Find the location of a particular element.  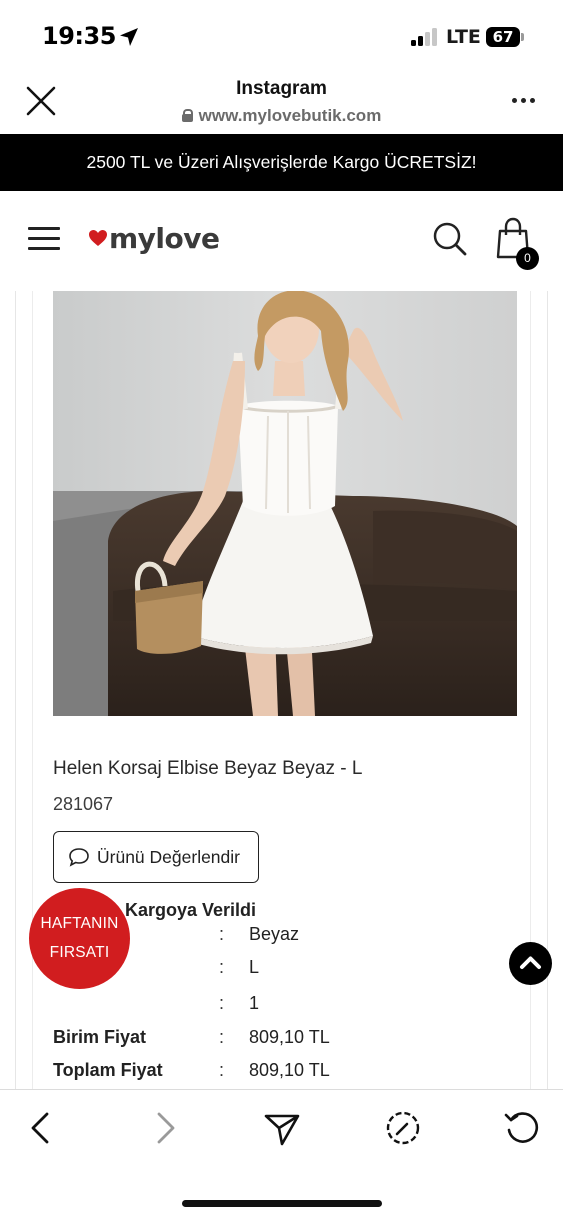

scroll-to-top-button is located at coordinates (530, 963).